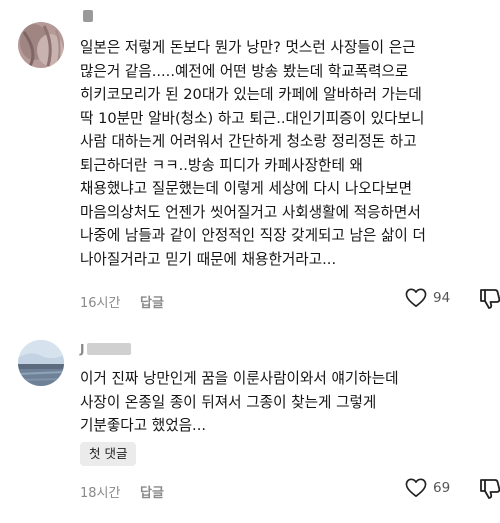  I want to click on comment-line: 퇴근하더란 ㅋㅋ..방송 피디가 카페사장한테 왜, so click(221, 165).